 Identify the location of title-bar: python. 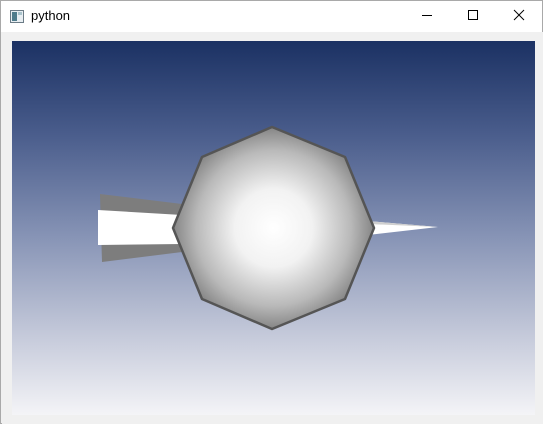
(271, 16).